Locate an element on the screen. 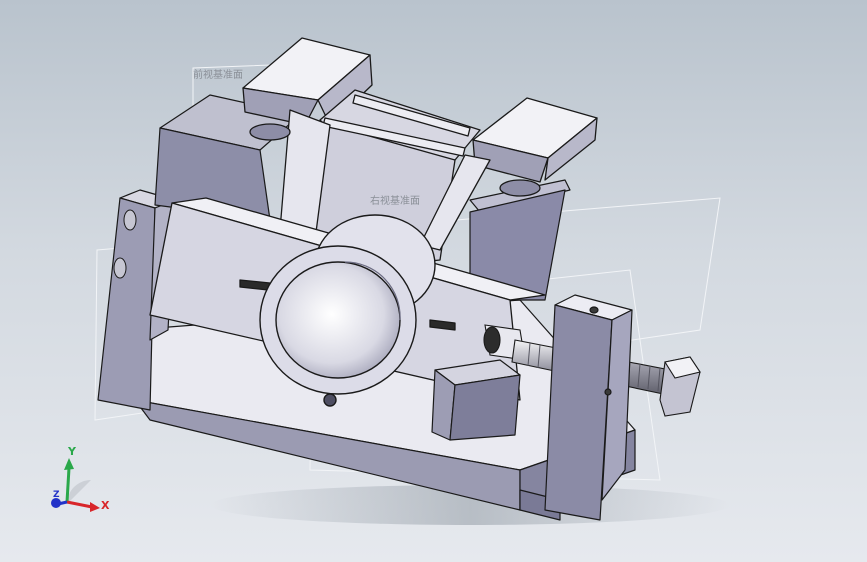 This screenshot has height=562, width=867. lower-right-block is located at coordinates (476, 400).